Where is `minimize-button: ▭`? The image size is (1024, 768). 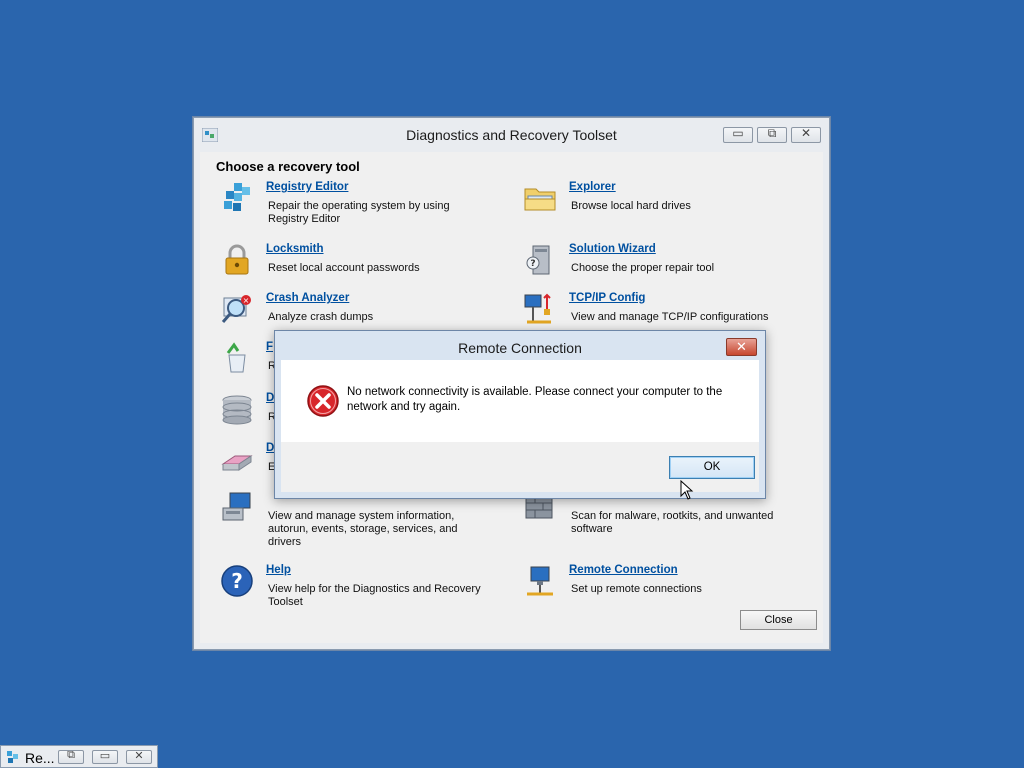
minimize-button: ▭ is located at coordinates (738, 134).